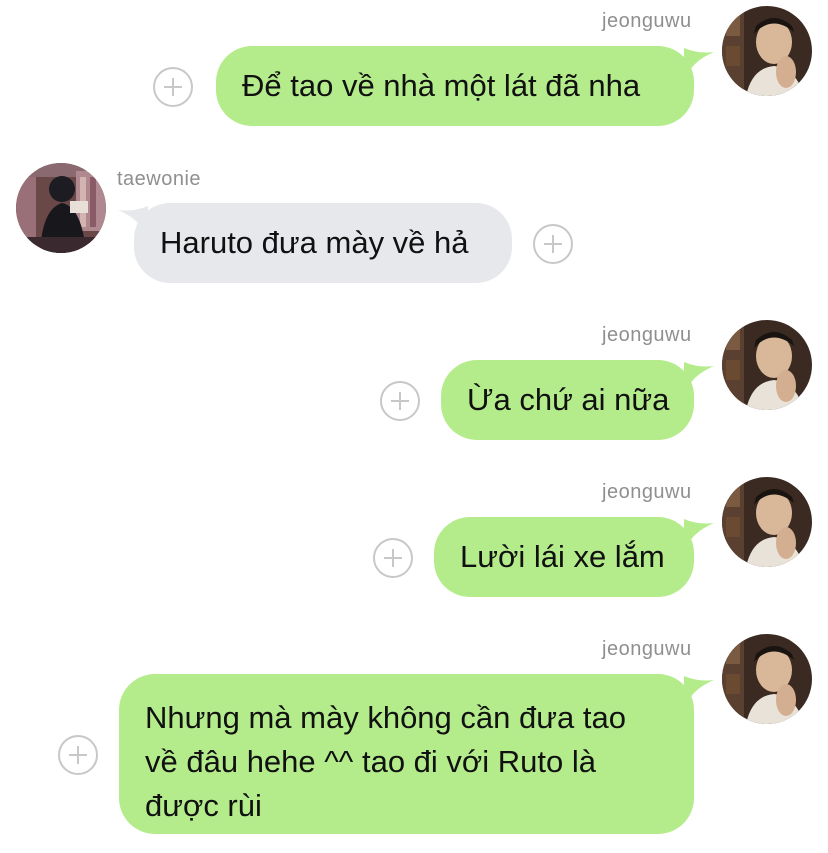 This screenshot has height=853, width=828. What do you see at coordinates (61, 208) in the screenshot?
I see `avatar-taewonie` at bounding box center [61, 208].